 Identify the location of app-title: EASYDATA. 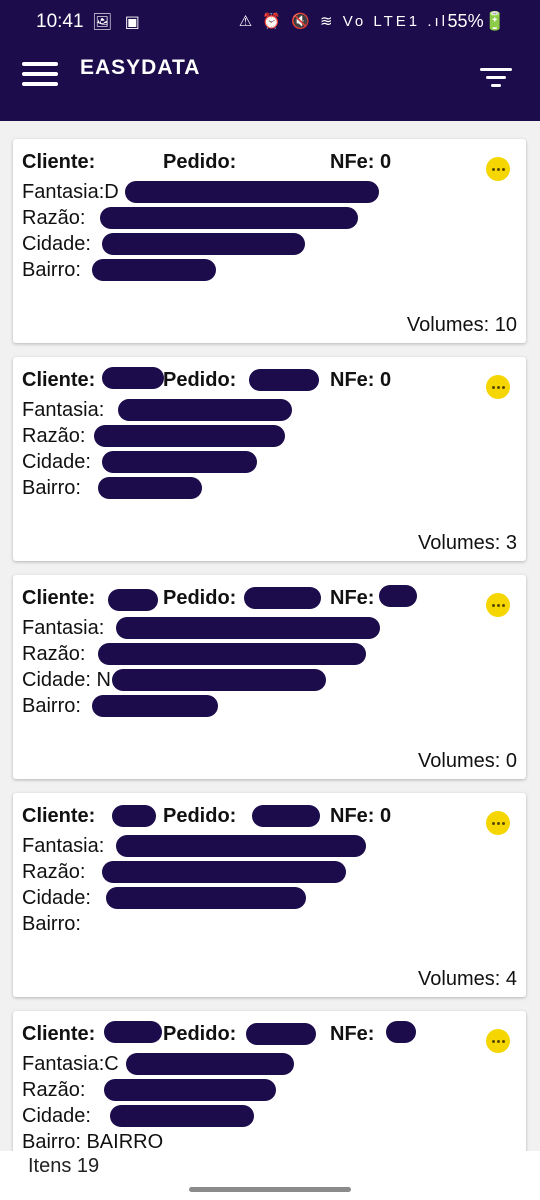
(140, 67).